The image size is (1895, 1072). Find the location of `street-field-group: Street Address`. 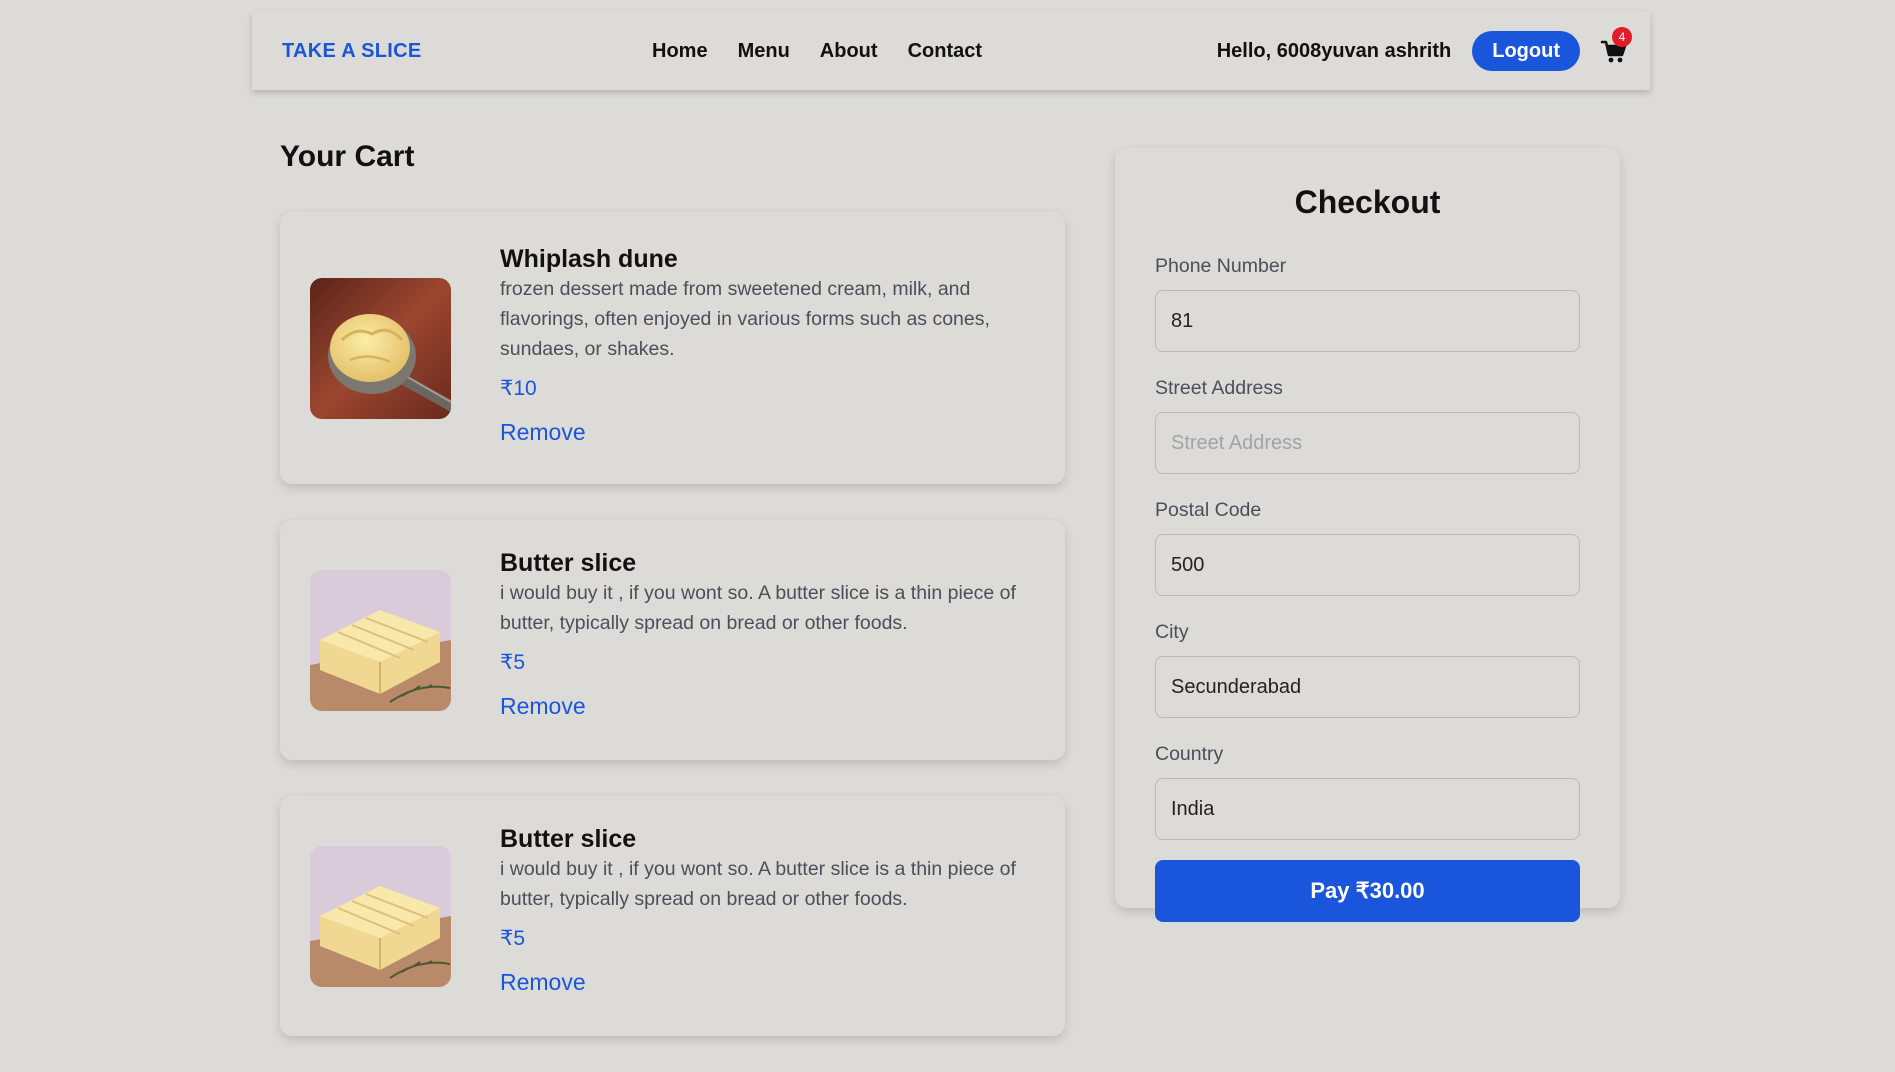

street-field-group: Street Address is located at coordinates (1367, 425).